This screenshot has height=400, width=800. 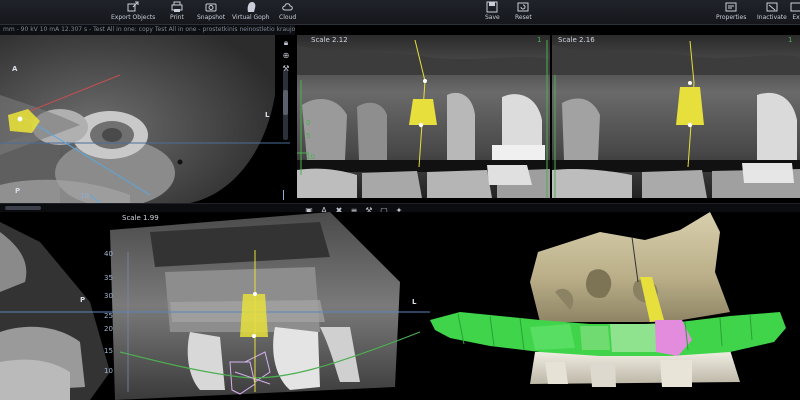 What do you see at coordinates (308, 123) in the screenshot?
I see `pano-left-ruler-0: 0` at bounding box center [308, 123].